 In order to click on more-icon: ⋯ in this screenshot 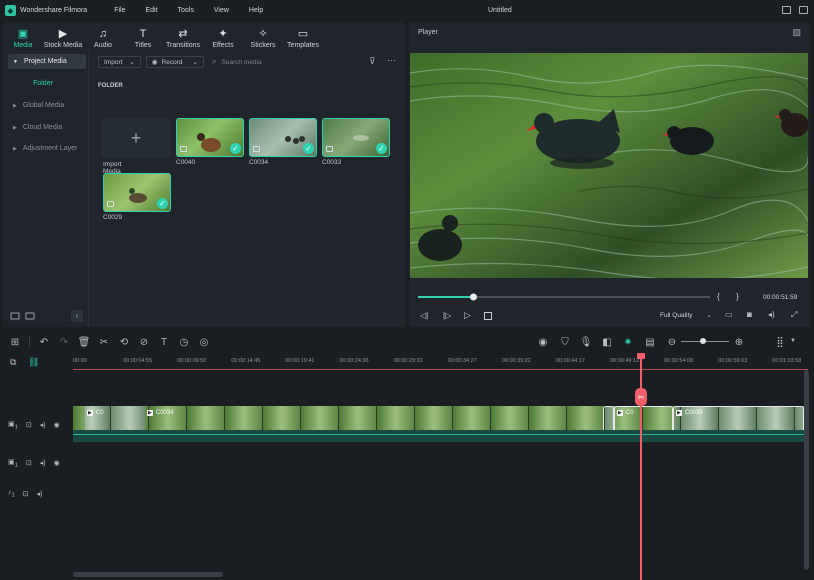, I will do `click(391, 60)`.